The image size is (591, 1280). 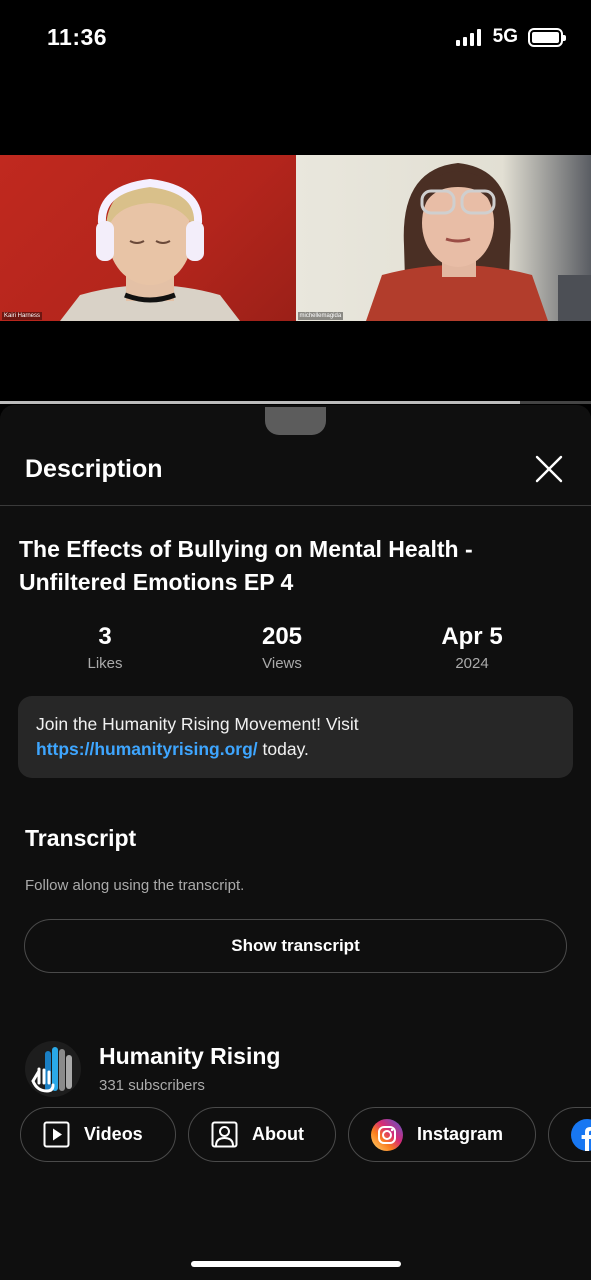 I want to click on humanity-rising-logo, so click(x=51, y=1070).